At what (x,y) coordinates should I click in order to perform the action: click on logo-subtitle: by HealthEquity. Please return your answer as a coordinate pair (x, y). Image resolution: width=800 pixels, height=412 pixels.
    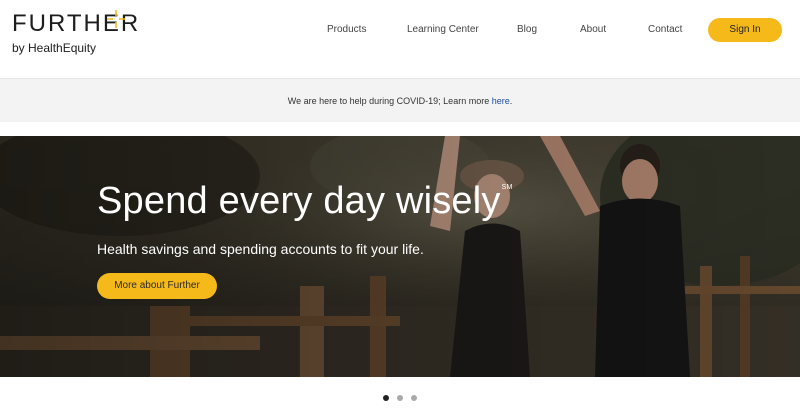
    Looking at the image, I should click on (54, 48).